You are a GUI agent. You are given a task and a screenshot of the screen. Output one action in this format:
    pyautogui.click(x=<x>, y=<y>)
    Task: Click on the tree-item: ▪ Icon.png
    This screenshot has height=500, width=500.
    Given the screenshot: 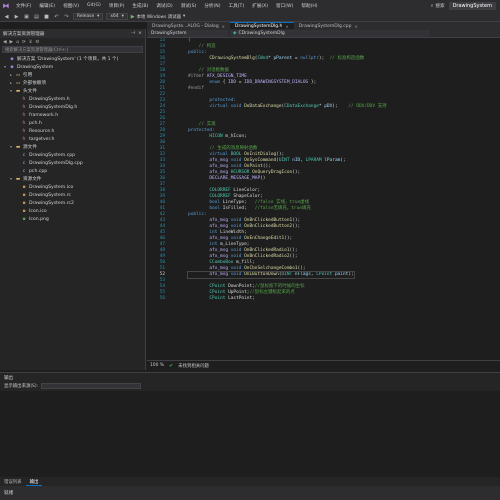 What is the action you would take?
    pyautogui.click(x=72, y=219)
    